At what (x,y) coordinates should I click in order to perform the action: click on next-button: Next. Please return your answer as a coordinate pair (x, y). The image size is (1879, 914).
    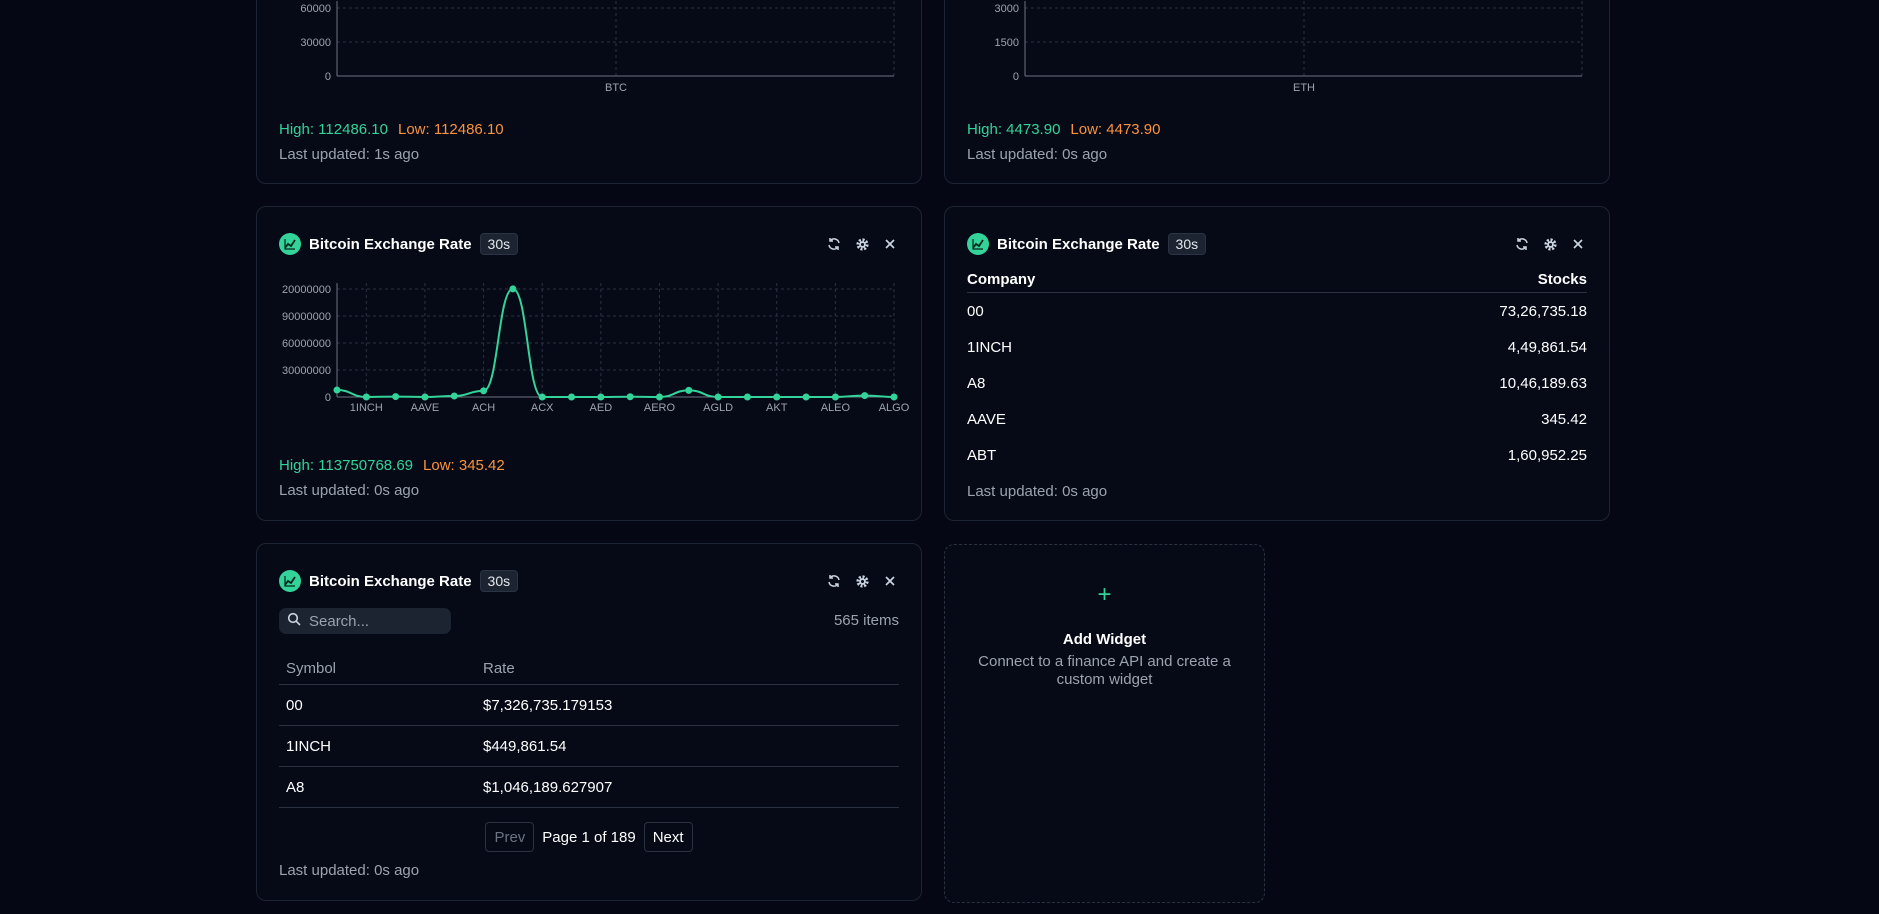
    Looking at the image, I should click on (668, 837).